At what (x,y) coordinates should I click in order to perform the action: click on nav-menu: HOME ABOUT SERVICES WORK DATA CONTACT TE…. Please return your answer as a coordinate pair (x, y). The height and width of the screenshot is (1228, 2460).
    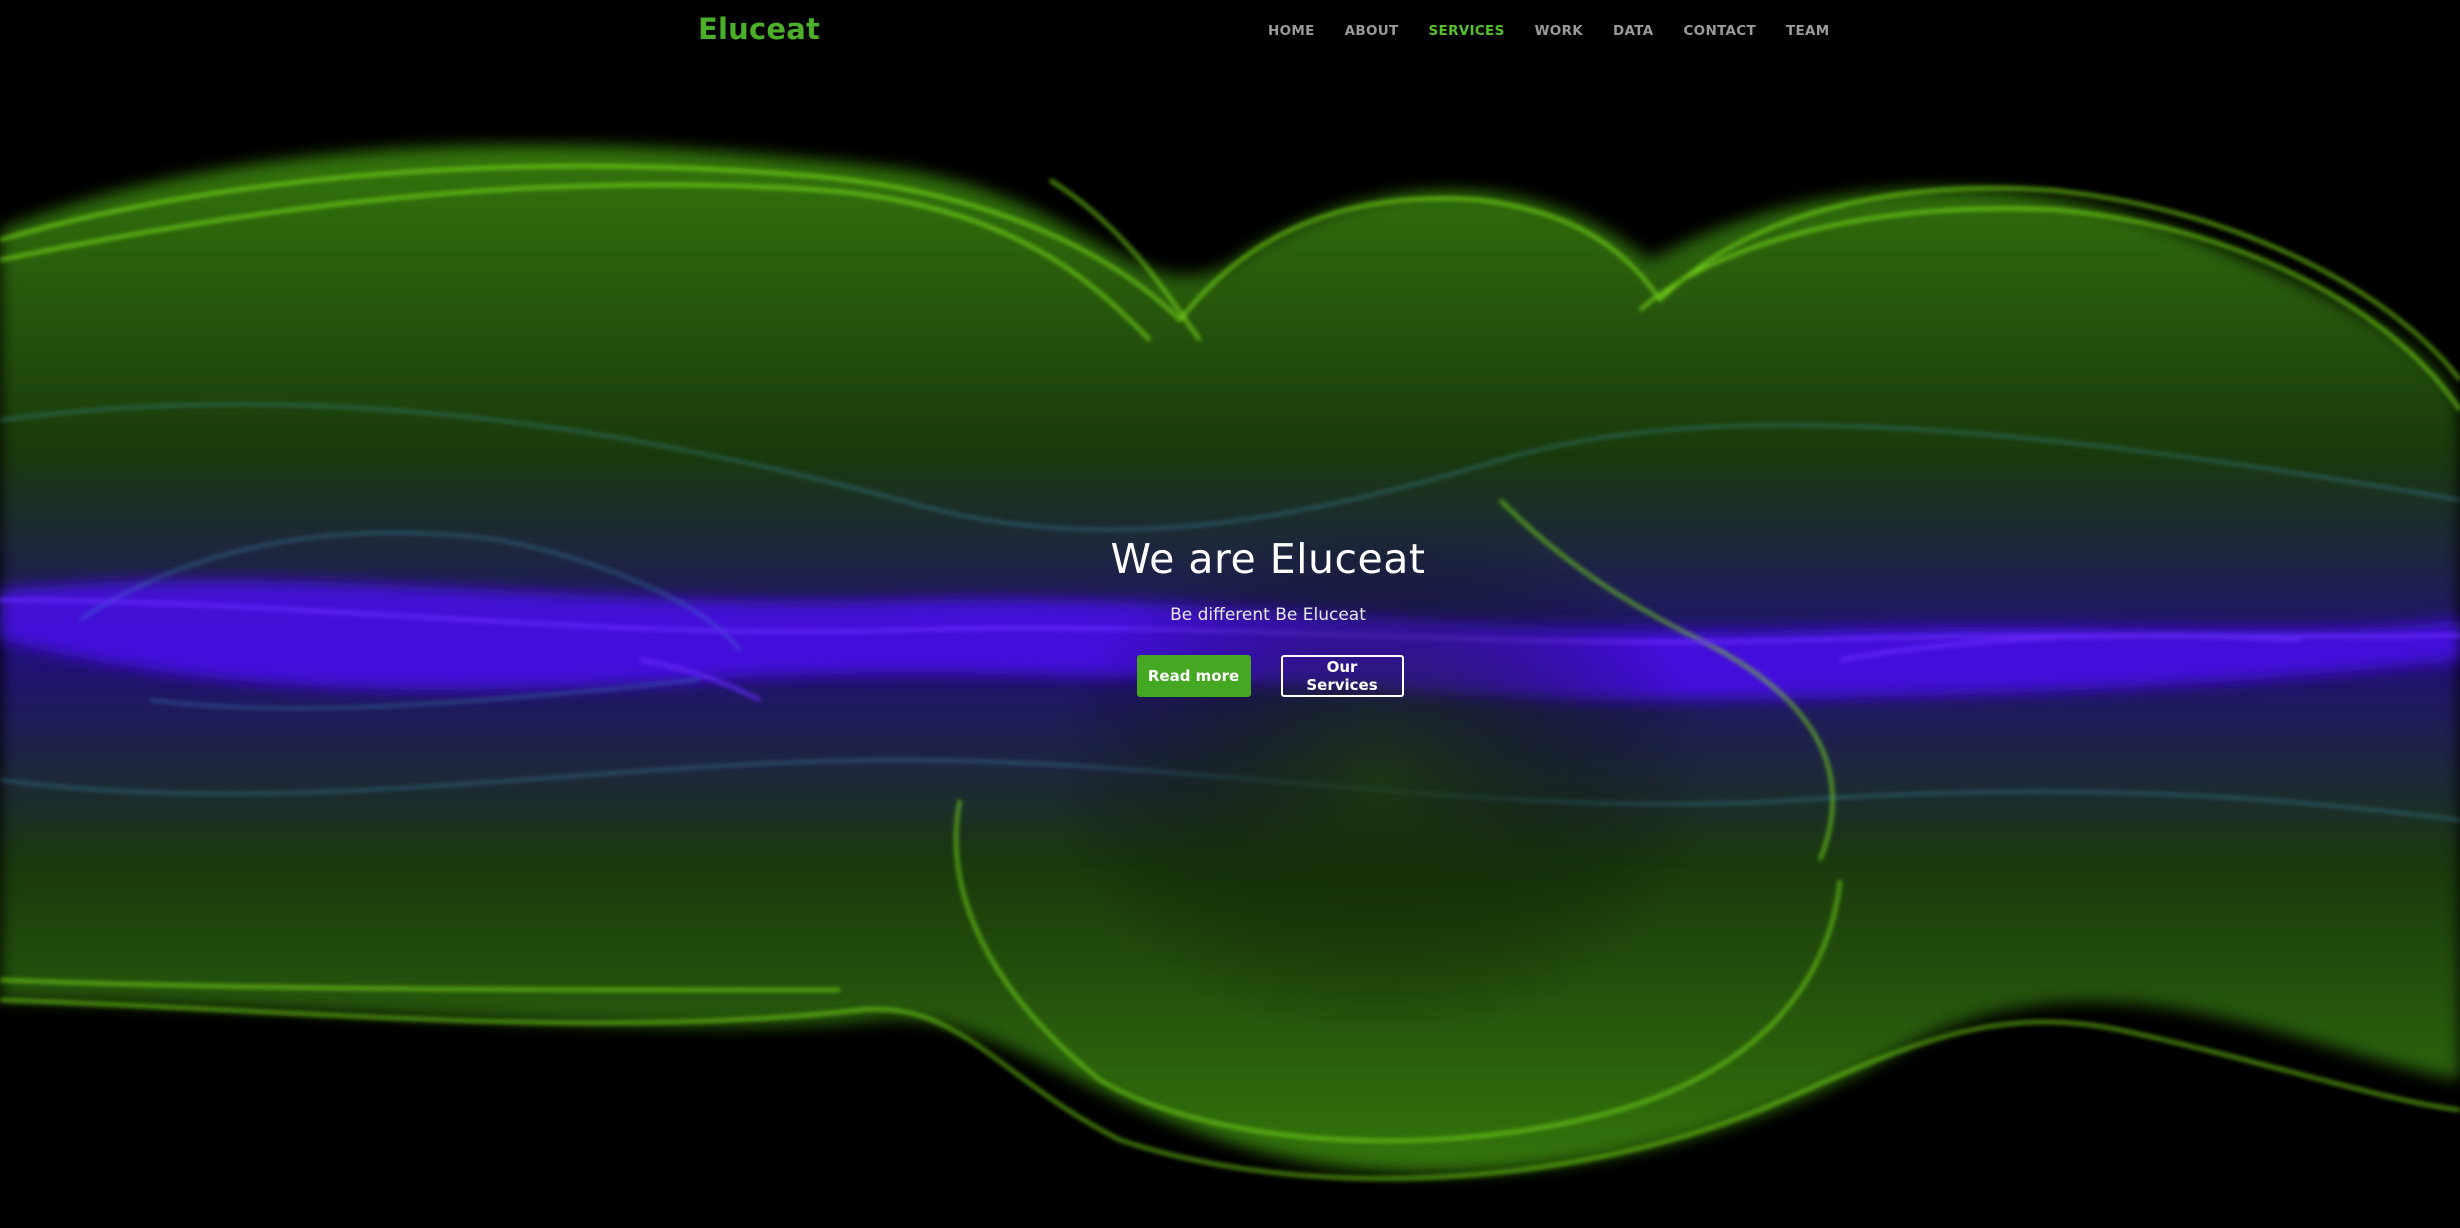
    Looking at the image, I should click on (1564, 31).